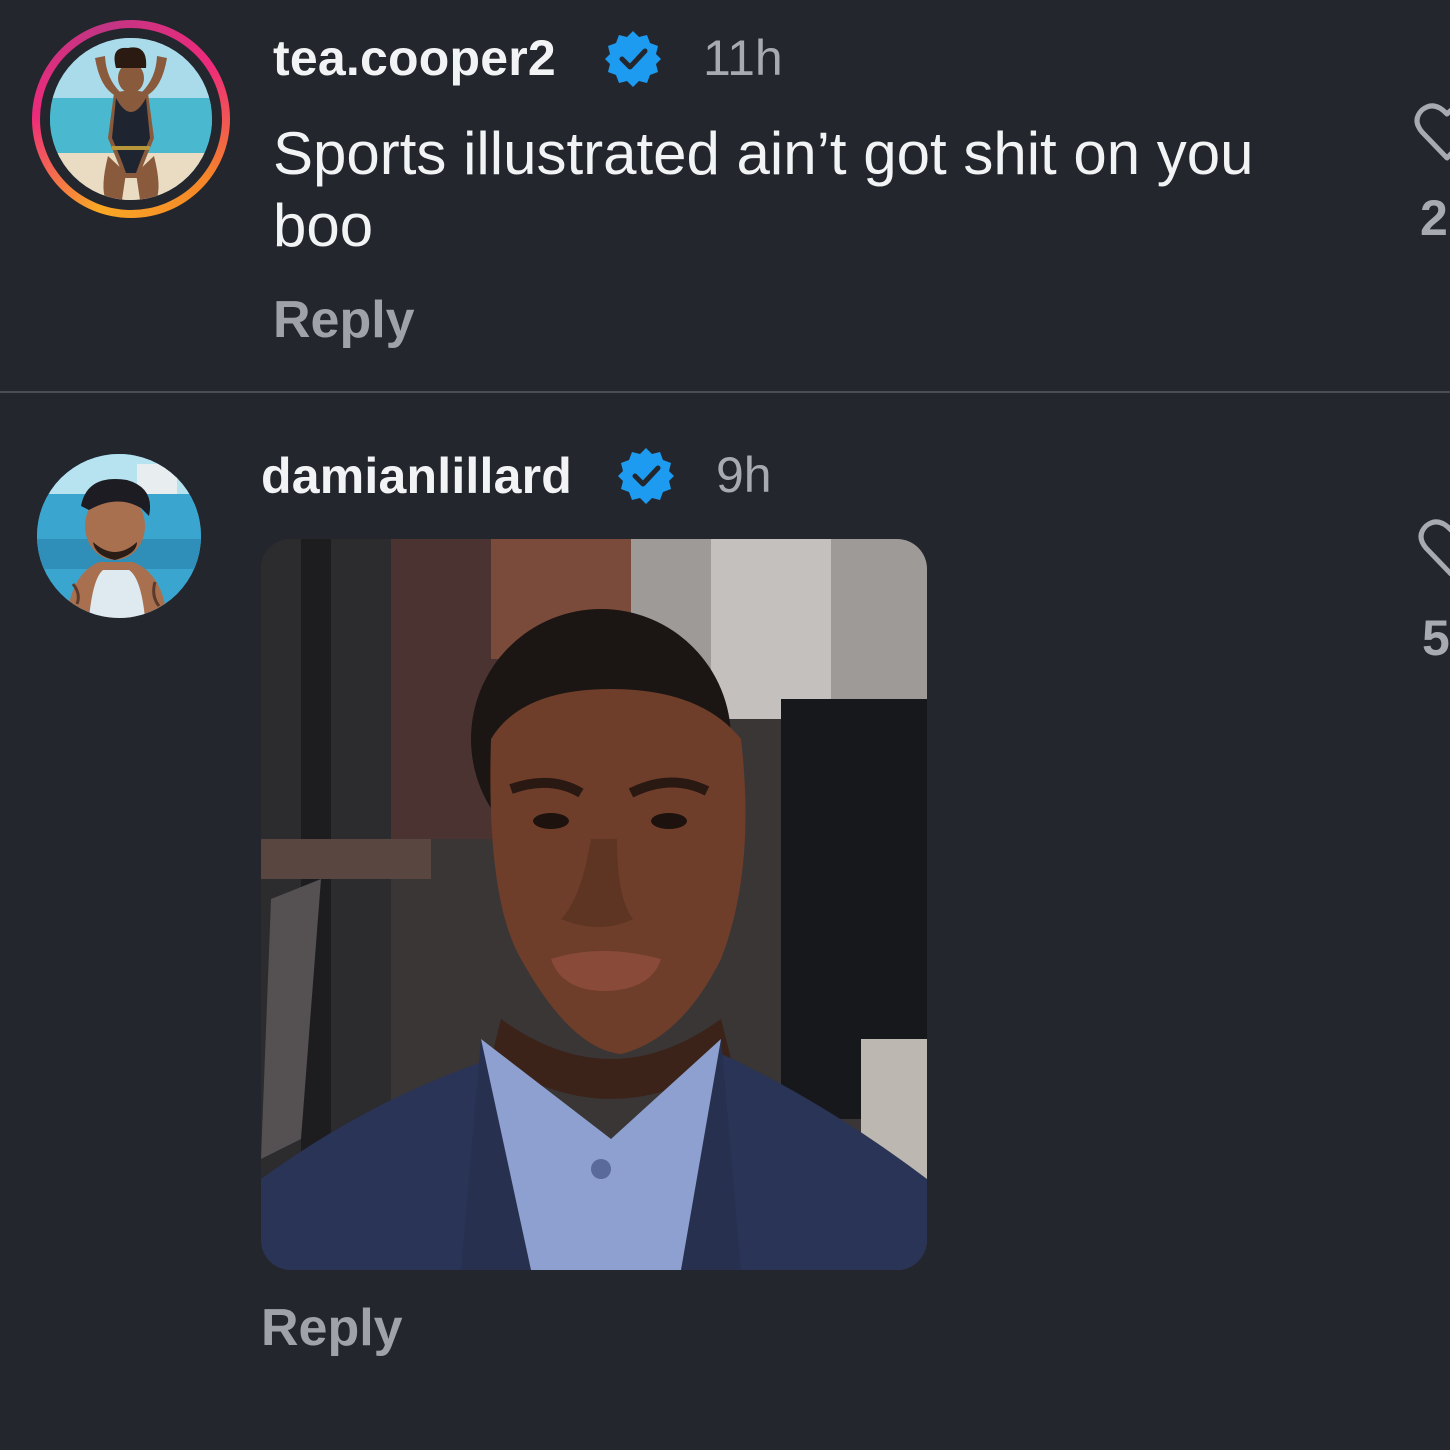 Image resolution: width=1450 pixels, height=1450 pixels. Describe the element at coordinates (414, 58) in the screenshot. I see `username: tea.cooper2` at that location.